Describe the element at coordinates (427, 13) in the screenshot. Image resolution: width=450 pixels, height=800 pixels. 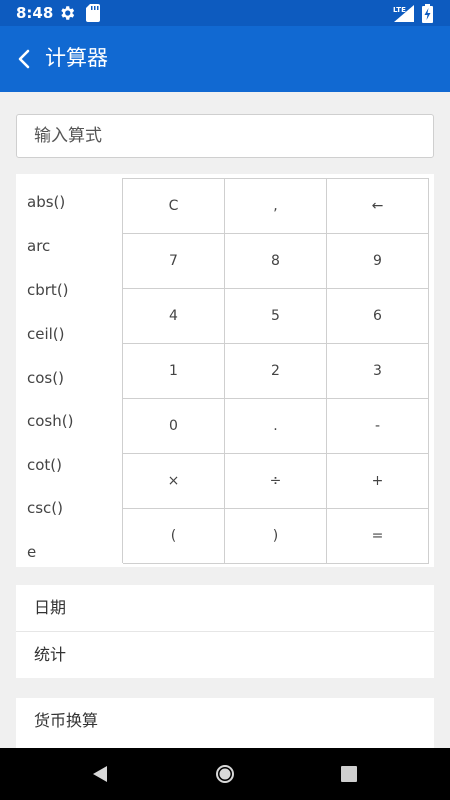
I see `battery-charging-icon` at that location.